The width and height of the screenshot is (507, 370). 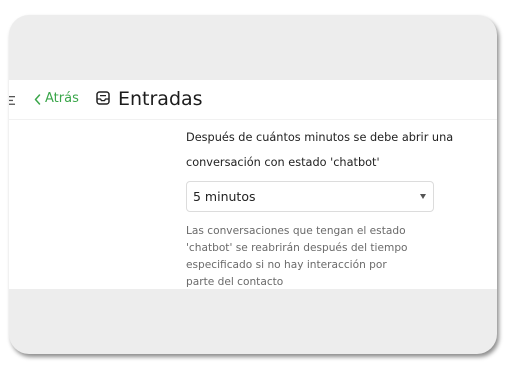 I want to click on back-link: Atrás, so click(x=56, y=99).